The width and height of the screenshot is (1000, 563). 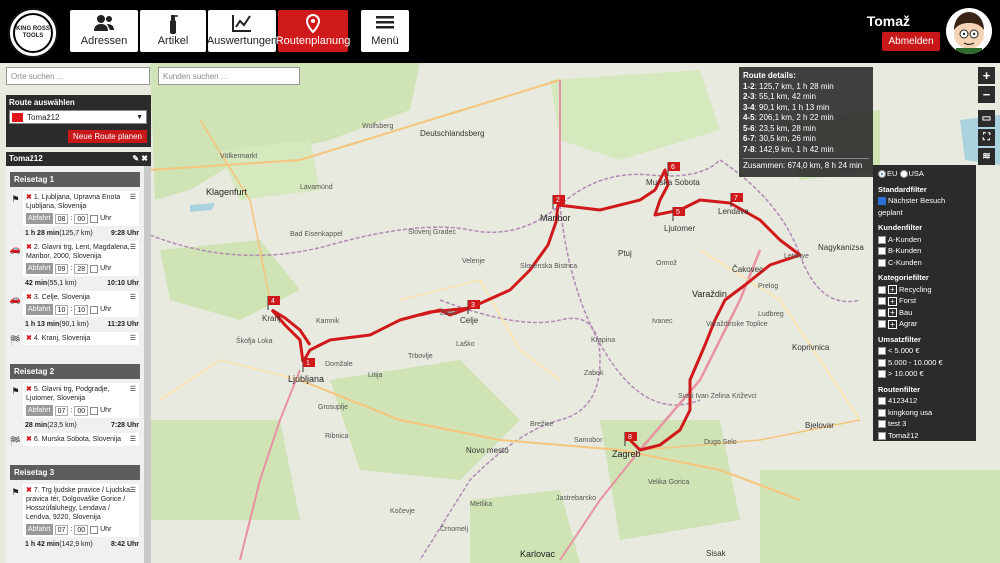 I want to click on zoom-out-button: −, so click(x=986, y=94).